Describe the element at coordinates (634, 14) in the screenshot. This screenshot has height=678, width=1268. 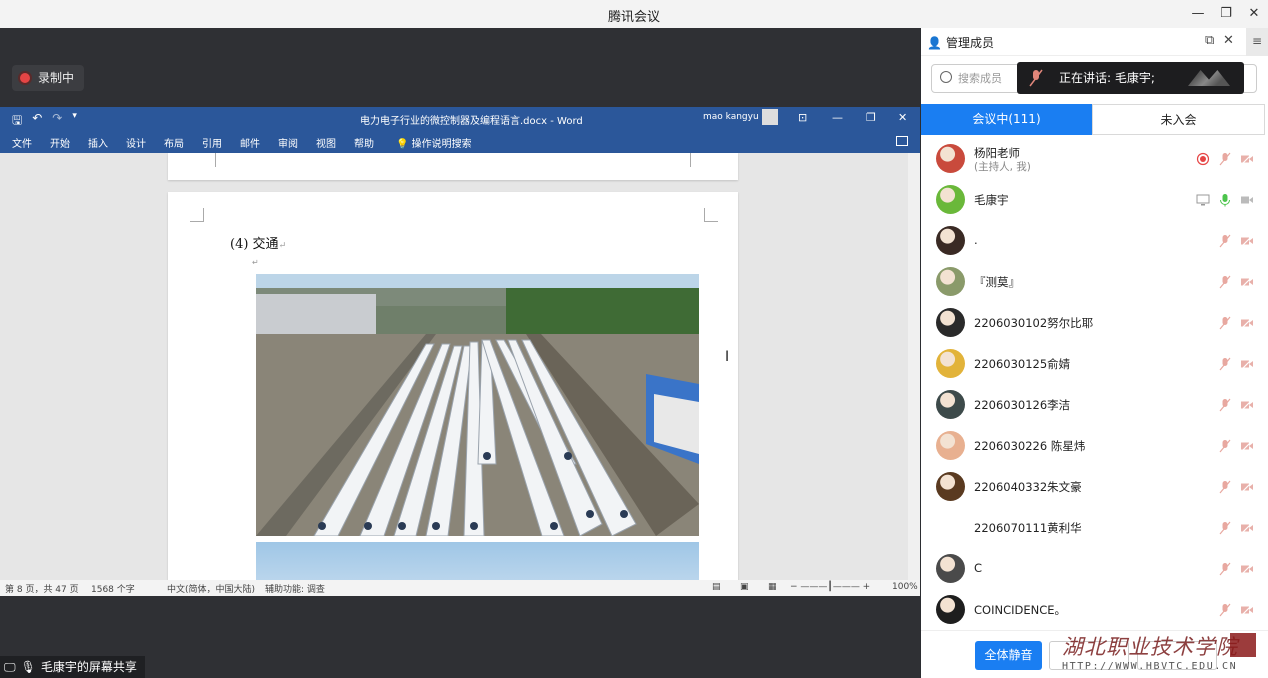
I see `app-title-bar: 腾讯会议 — ❐ ✕` at that location.